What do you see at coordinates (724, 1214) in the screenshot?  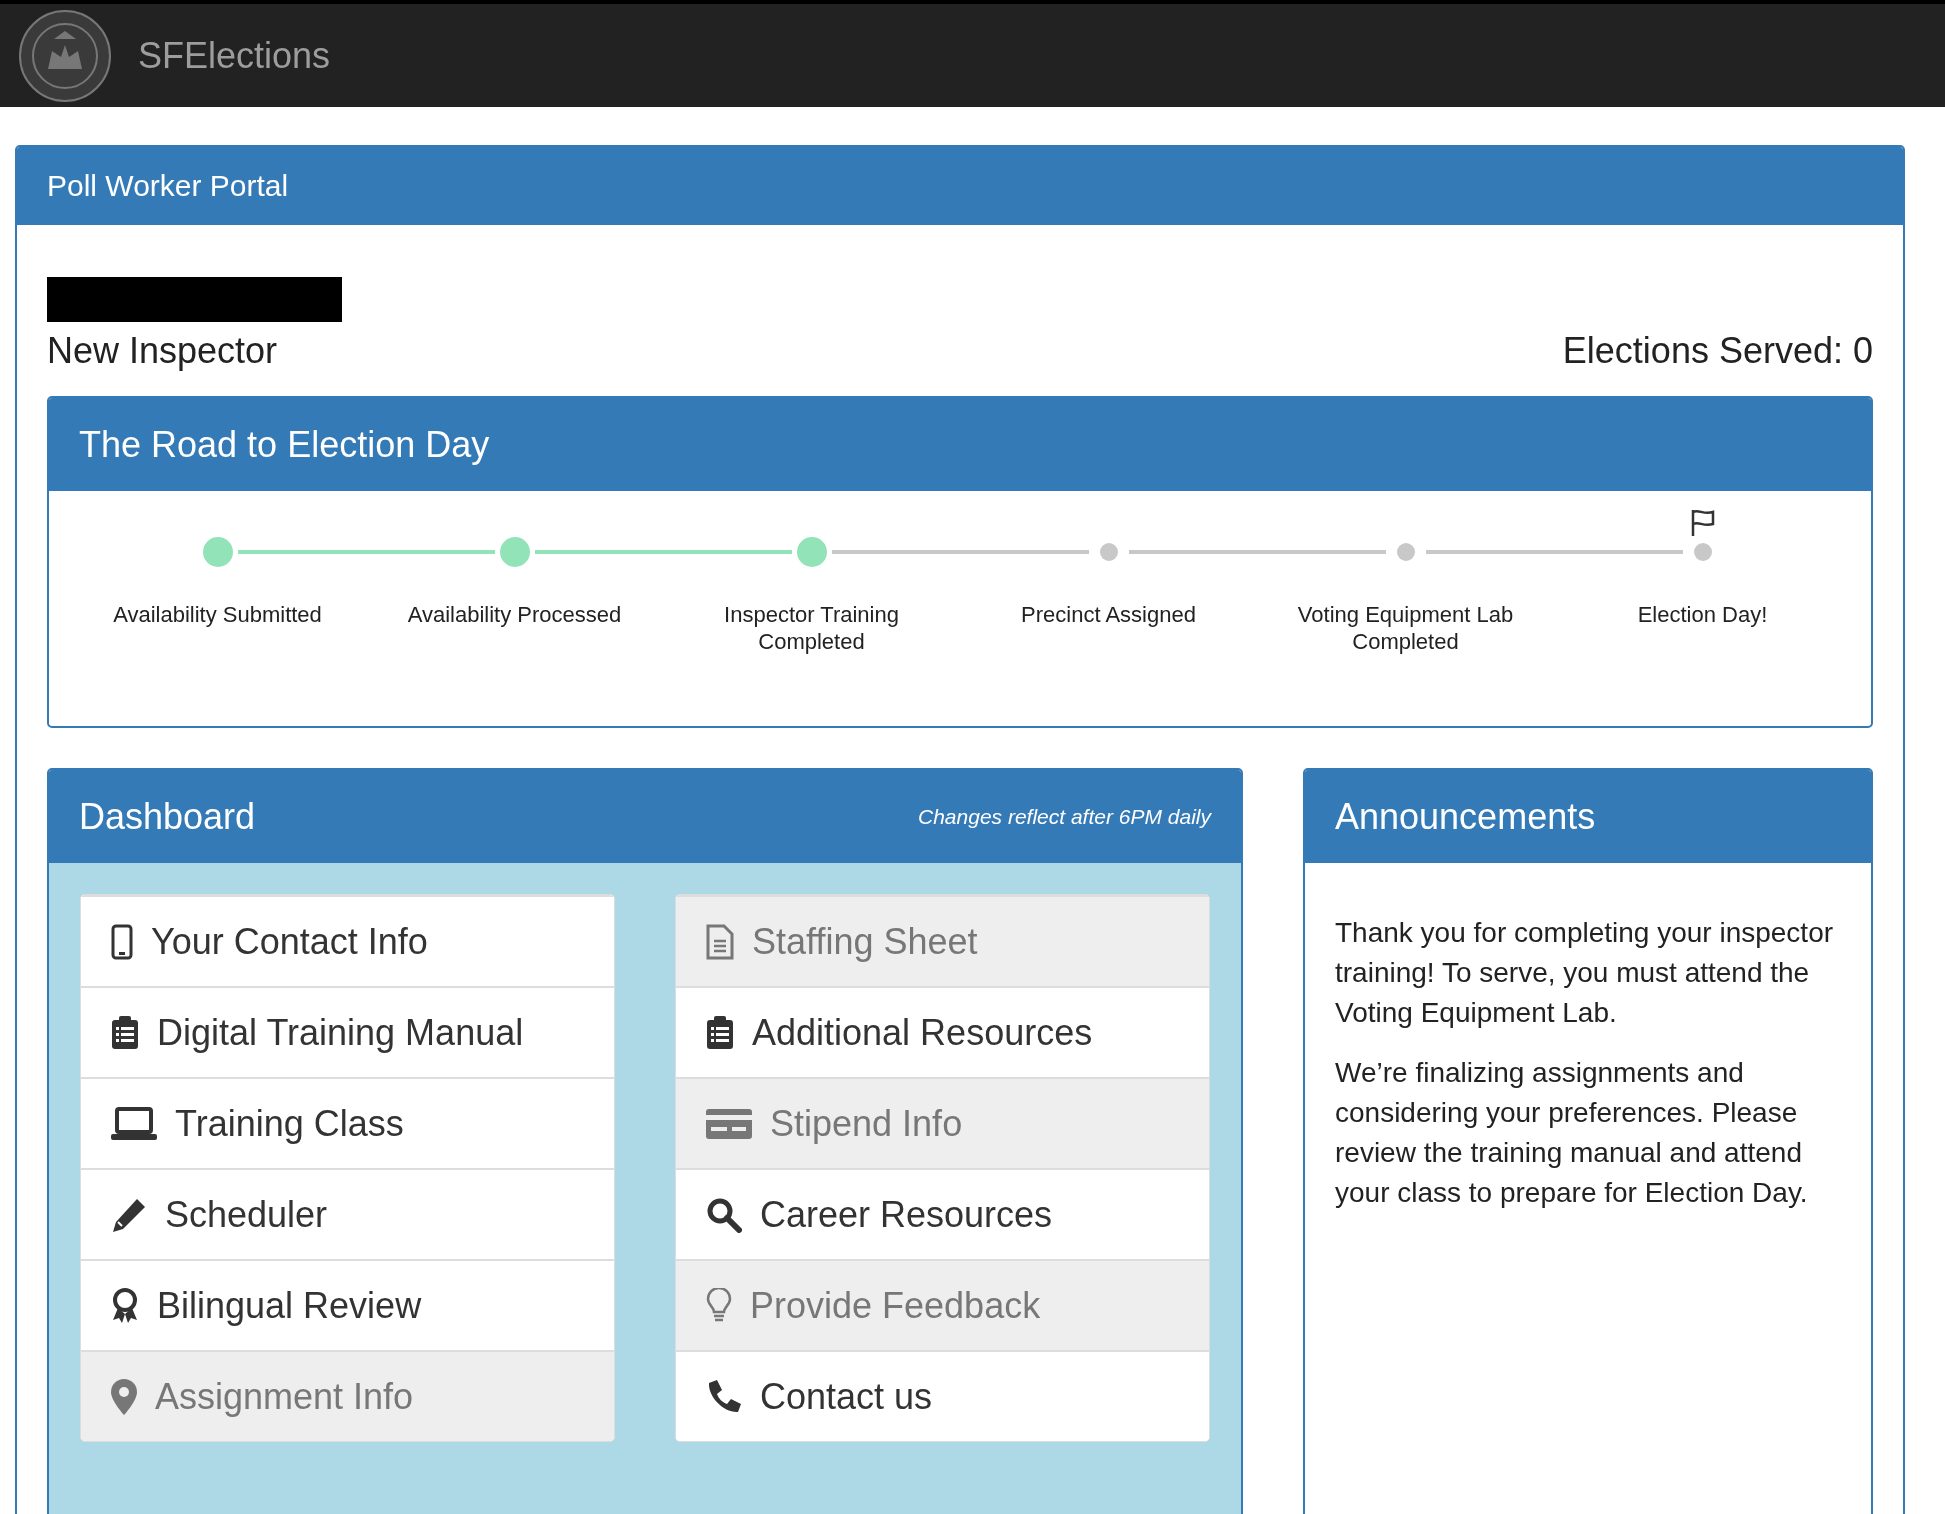 I see `search-icon` at bounding box center [724, 1214].